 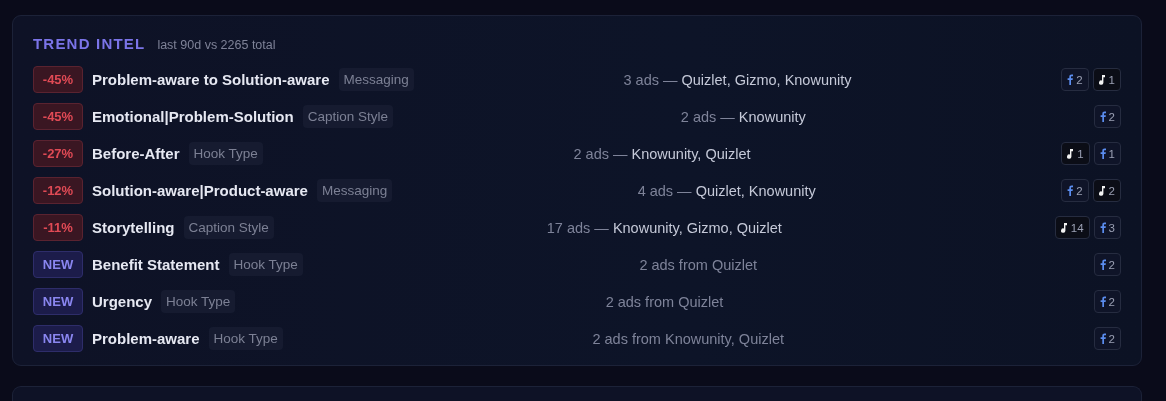 What do you see at coordinates (136, 153) in the screenshot?
I see `trend-name: Before-After` at bounding box center [136, 153].